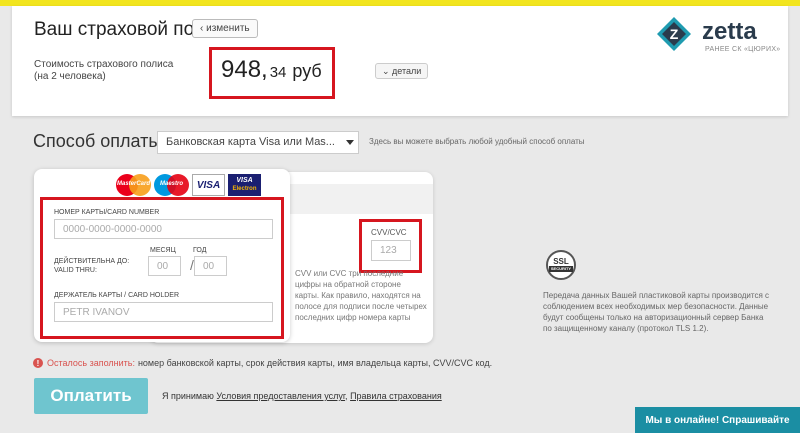  What do you see at coordinates (389, 232) in the screenshot?
I see `cvv-label: CVV/CVC` at bounding box center [389, 232].